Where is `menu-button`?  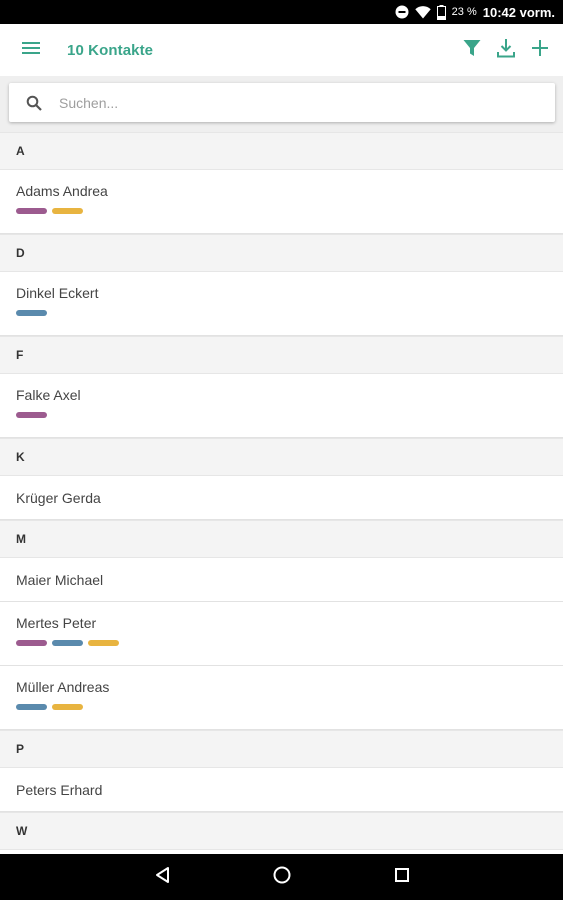
menu-button is located at coordinates (31, 50).